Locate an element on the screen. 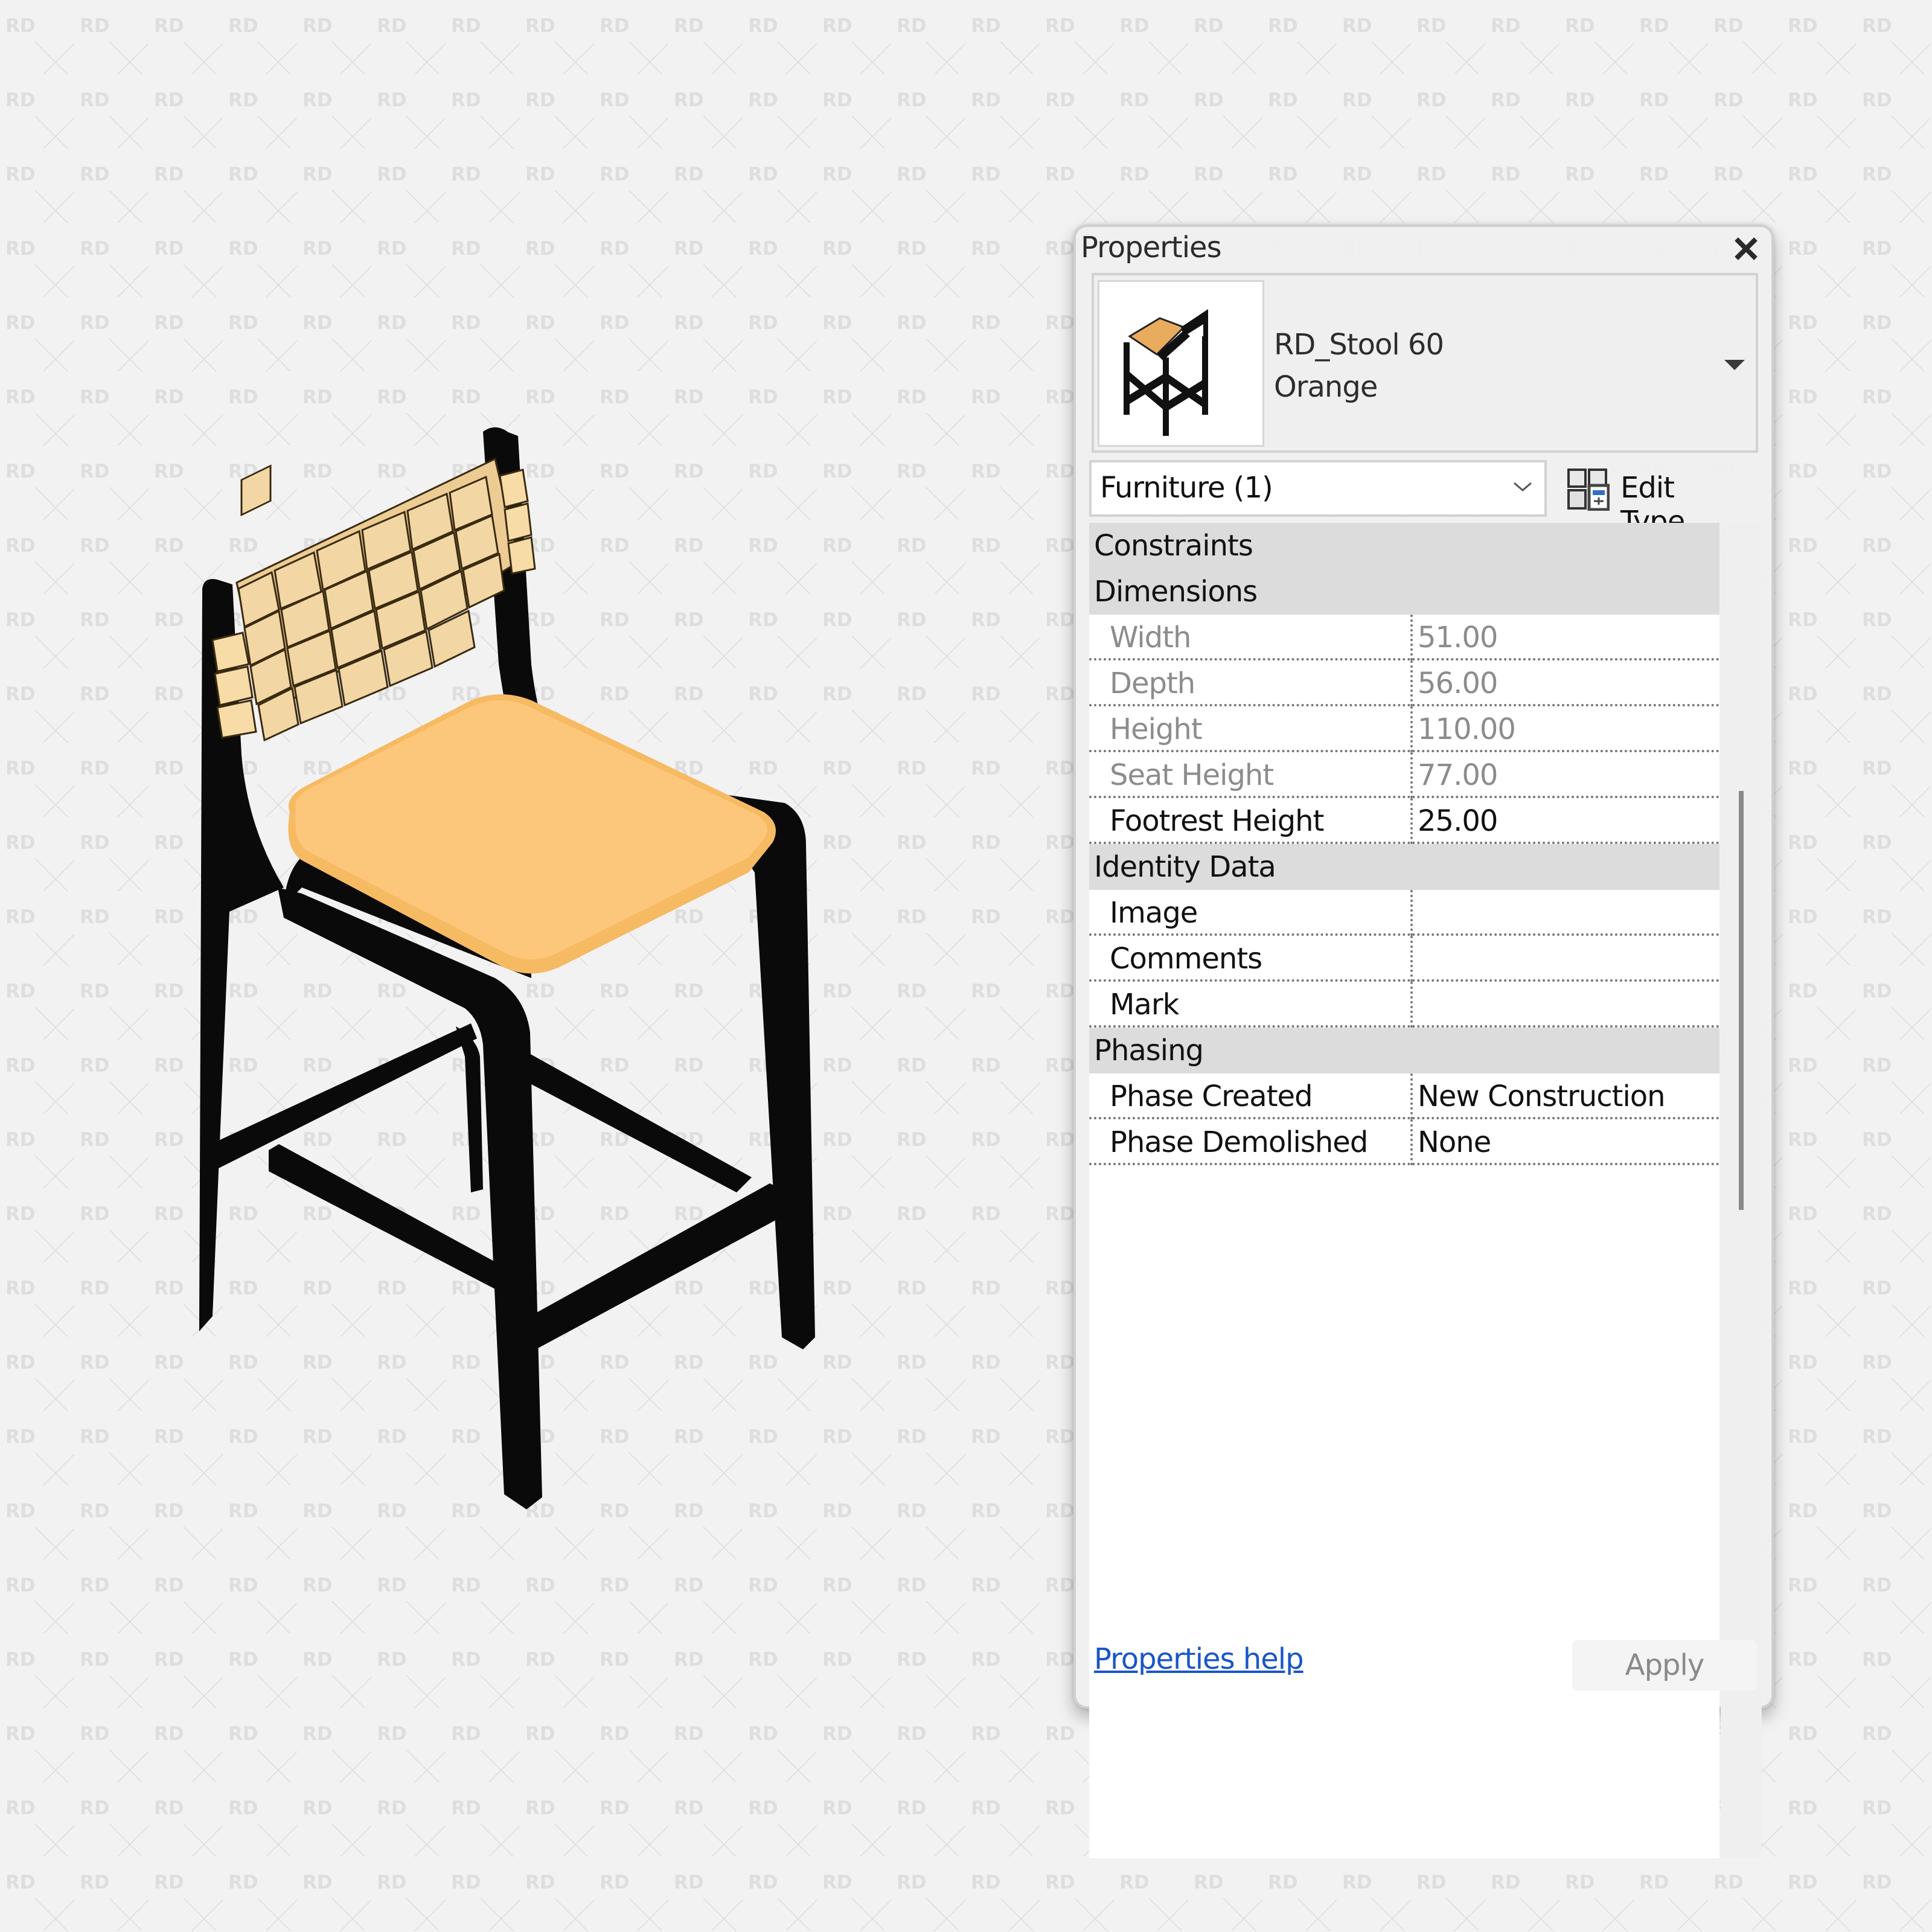 The image size is (1932, 1932). property-label: Footrest Height is located at coordinates (1217, 821).